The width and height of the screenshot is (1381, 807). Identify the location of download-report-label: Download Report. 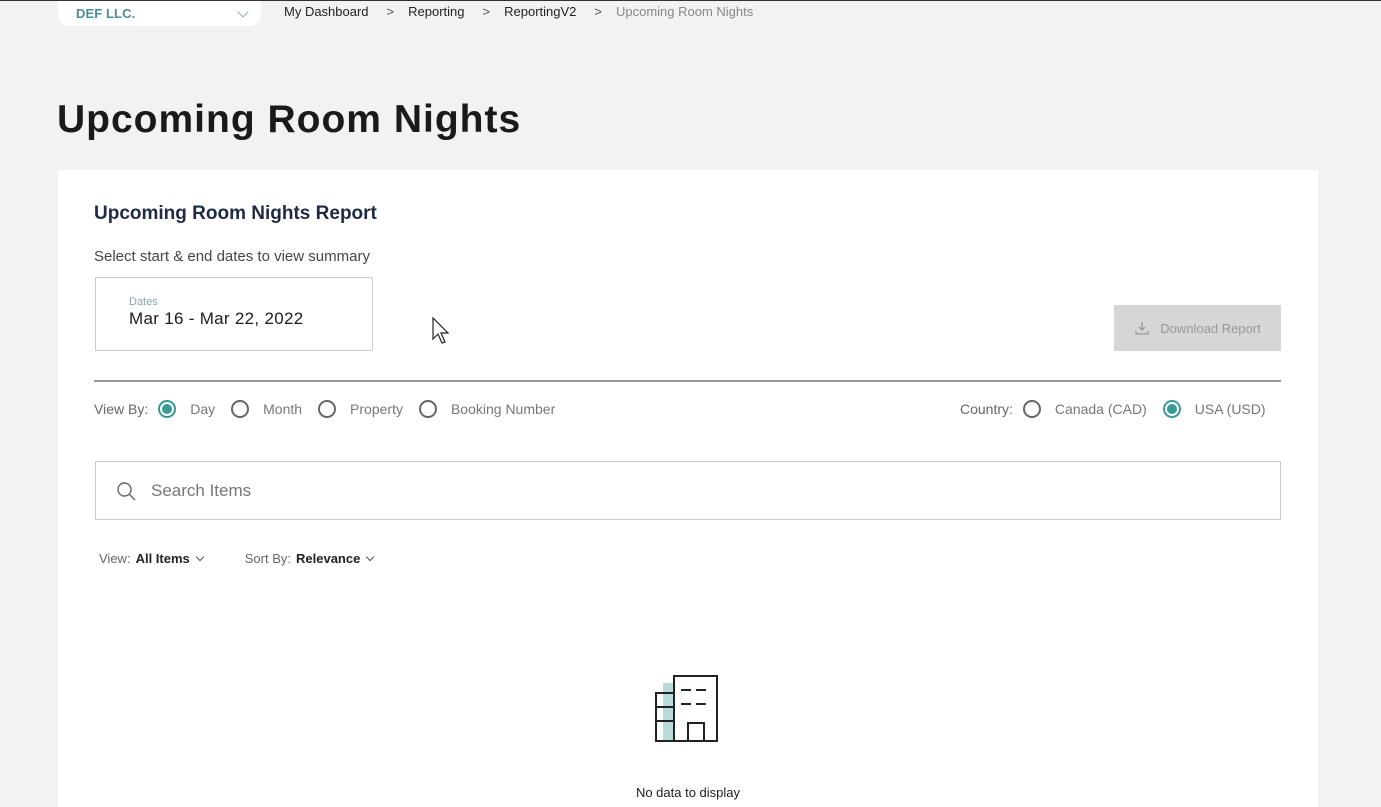
(1210, 328).